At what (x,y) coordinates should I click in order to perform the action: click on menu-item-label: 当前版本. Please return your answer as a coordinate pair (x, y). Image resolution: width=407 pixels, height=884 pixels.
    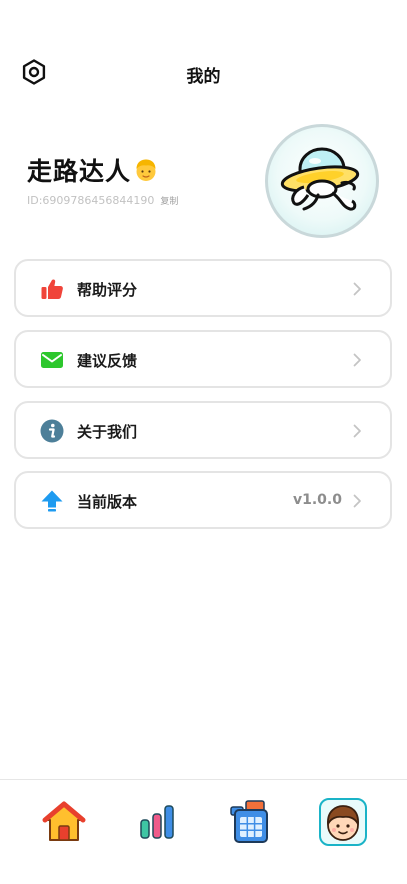
    Looking at the image, I should click on (107, 502).